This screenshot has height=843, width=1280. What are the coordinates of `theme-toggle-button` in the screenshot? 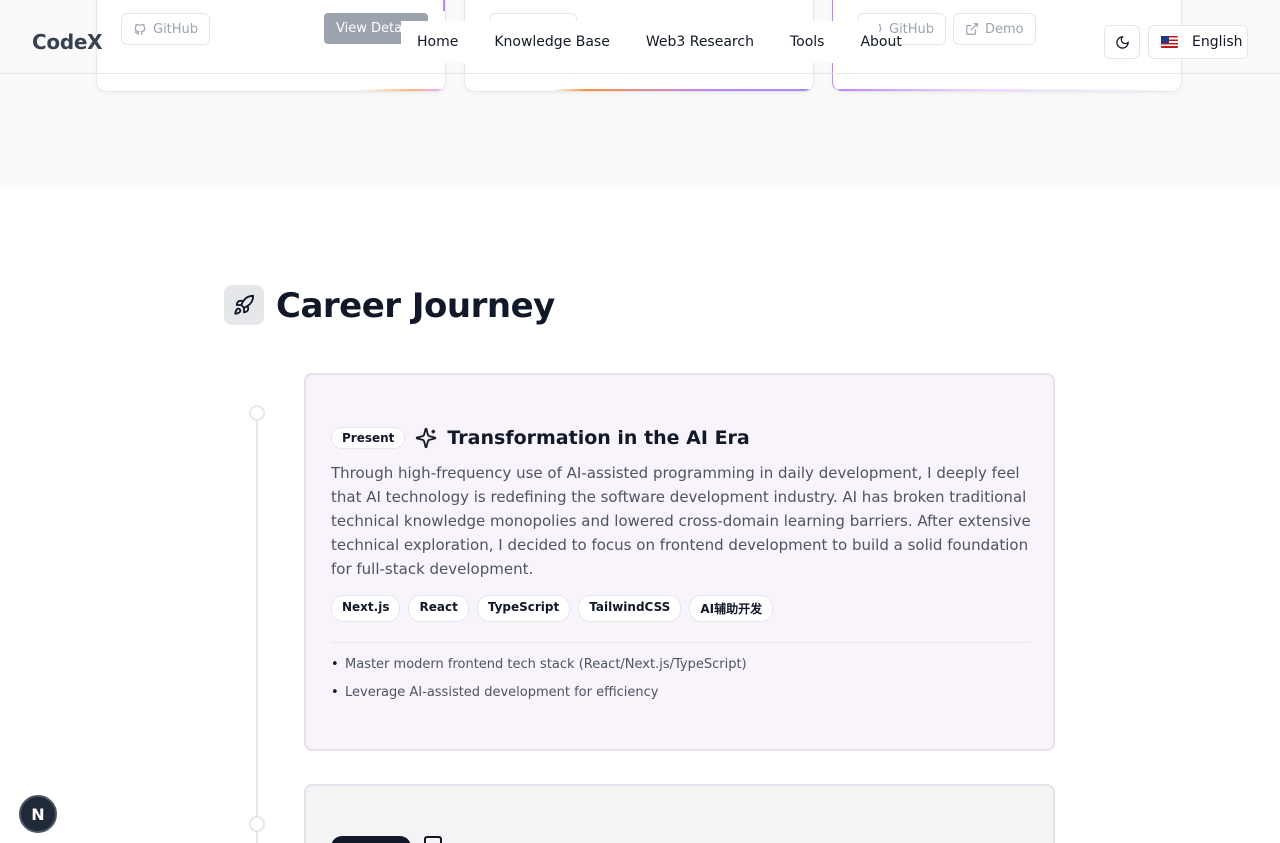 It's located at (1122, 42).